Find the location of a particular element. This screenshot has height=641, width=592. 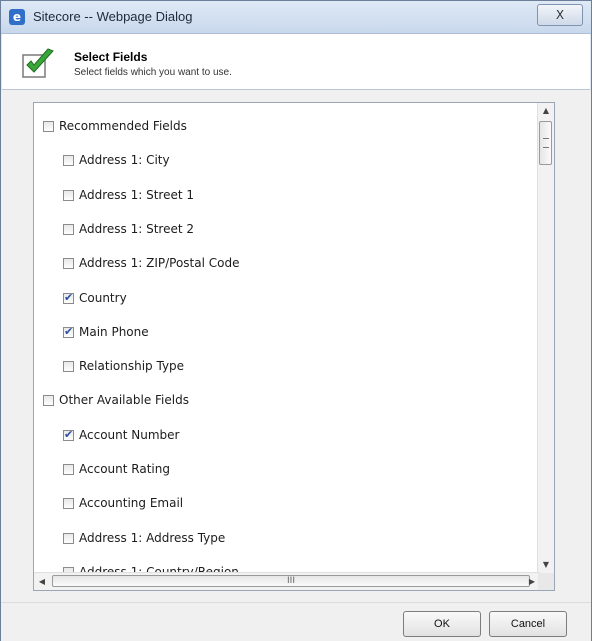

scroll-grip-icon is located at coordinates (546, 143).